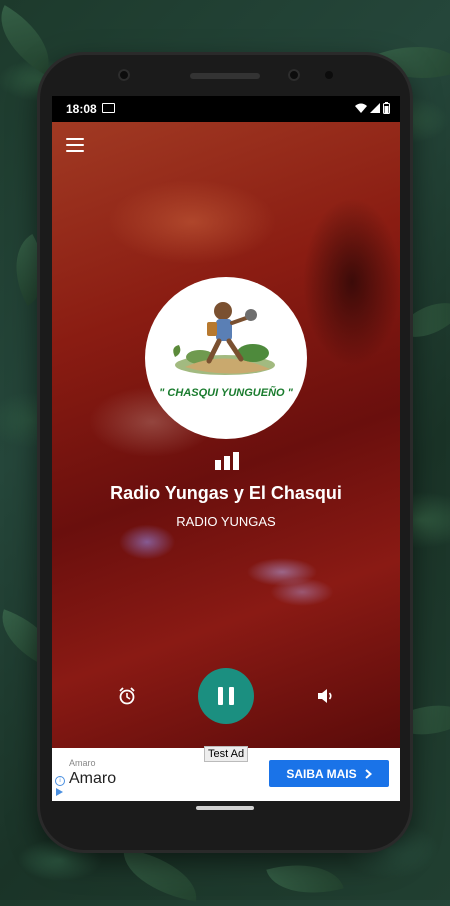  What do you see at coordinates (329, 75) in the screenshot?
I see `proximity-sensor` at bounding box center [329, 75].